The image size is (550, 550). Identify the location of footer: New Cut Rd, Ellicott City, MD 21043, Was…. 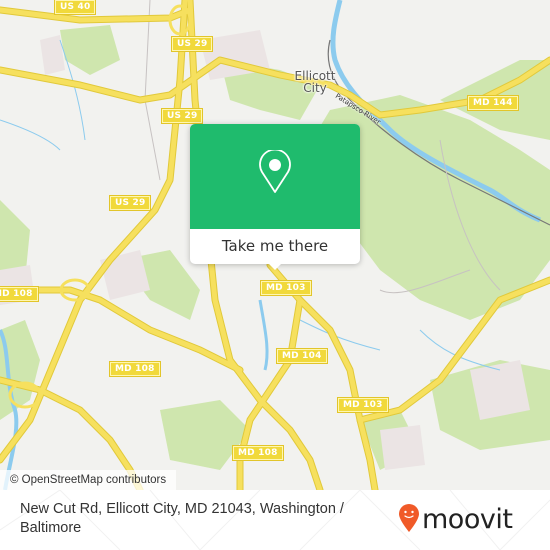
(275, 520).